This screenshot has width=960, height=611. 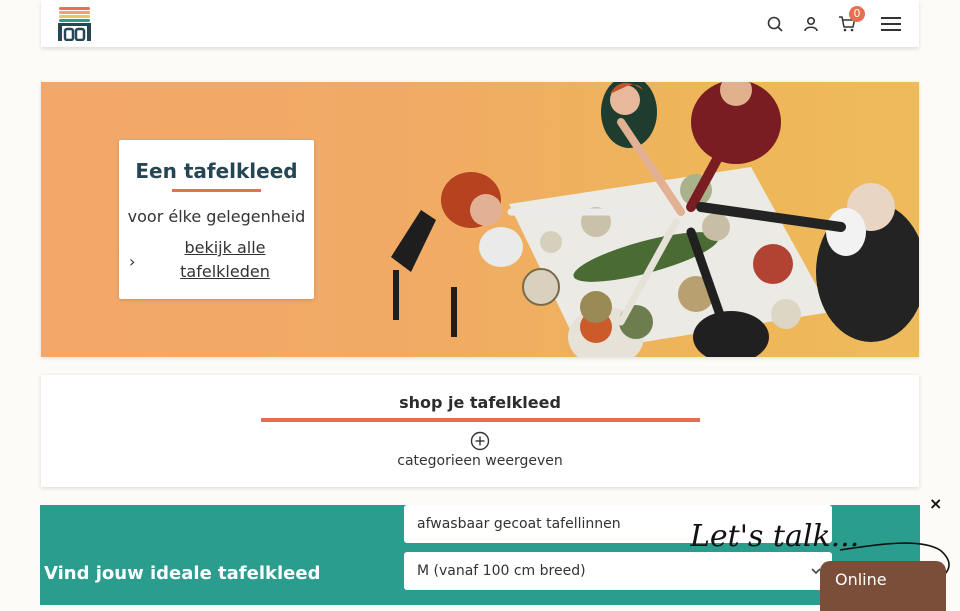 I want to click on plus-circle-icon, so click(x=480, y=441).